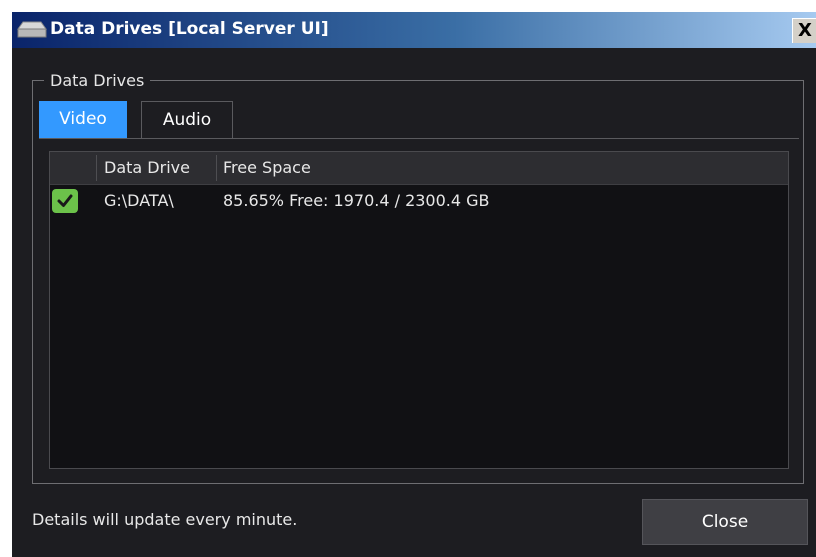 The image size is (816, 557). What do you see at coordinates (97, 81) in the screenshot?
I see `groupbox-label: Data Drives` at bounding box center [97, 81].